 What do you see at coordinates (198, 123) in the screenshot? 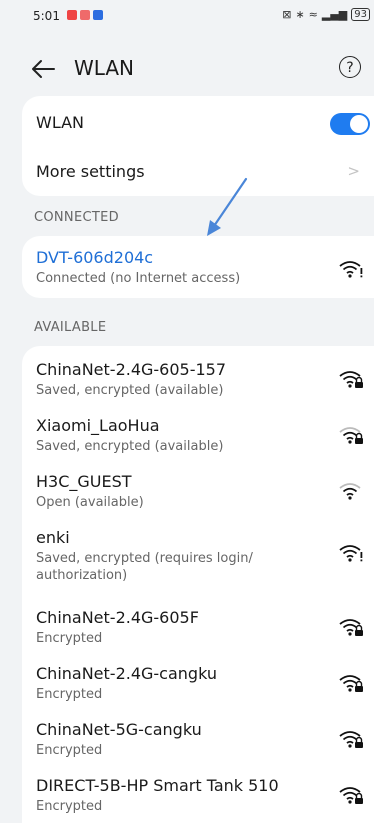
I see `wlan-toggle-row: WLAN` at bounding box center [198, 123].